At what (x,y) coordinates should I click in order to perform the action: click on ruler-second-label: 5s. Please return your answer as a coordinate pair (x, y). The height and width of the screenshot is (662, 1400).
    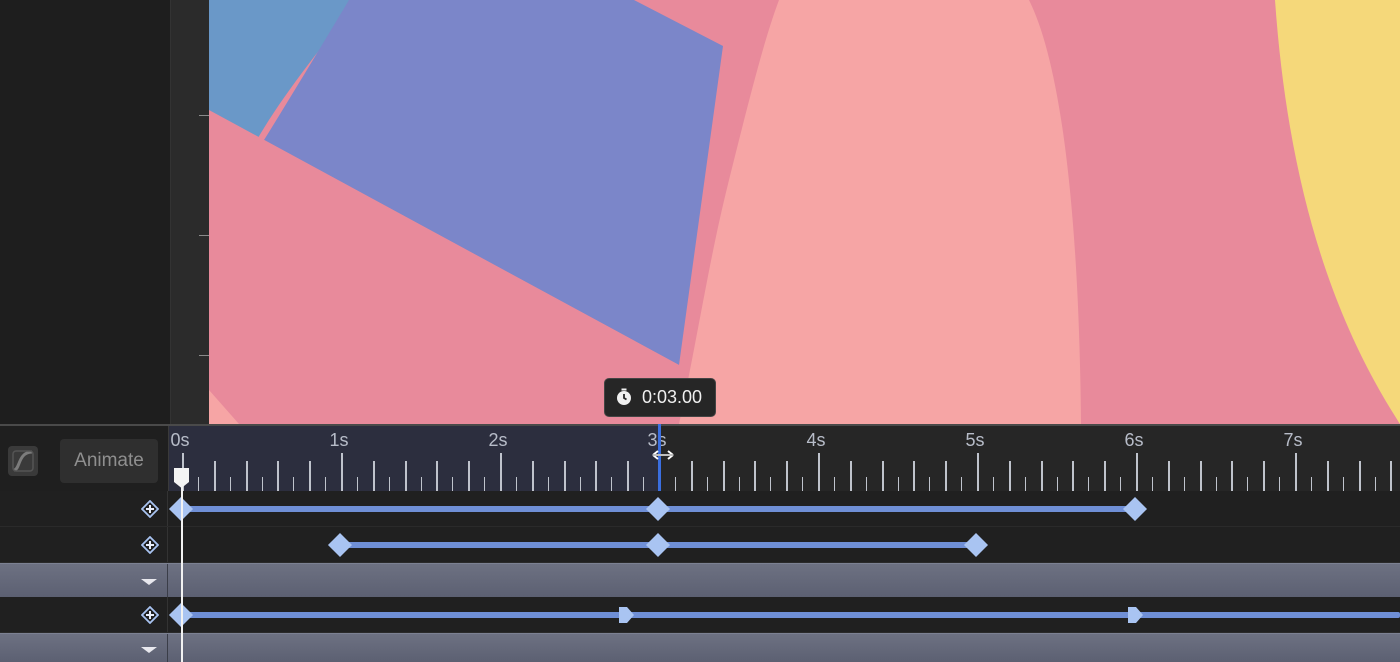
    Looking at the image, I should click on (975, 440).